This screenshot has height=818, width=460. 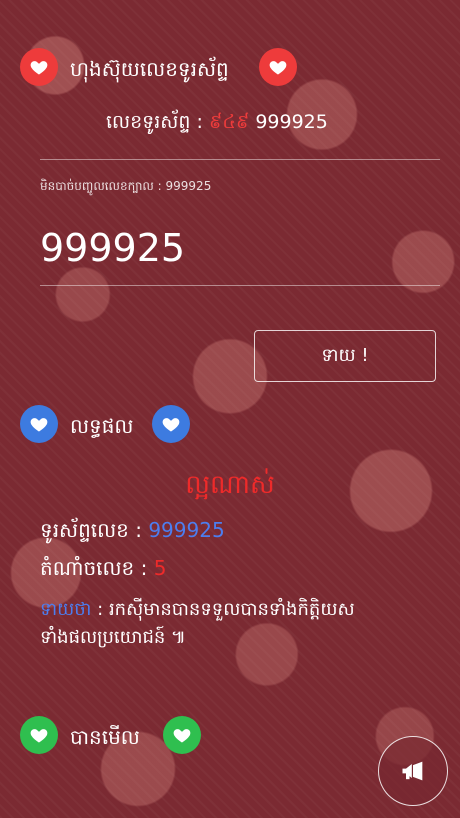 I want to click on phone-input: 999925, so click(x=239, y=248).